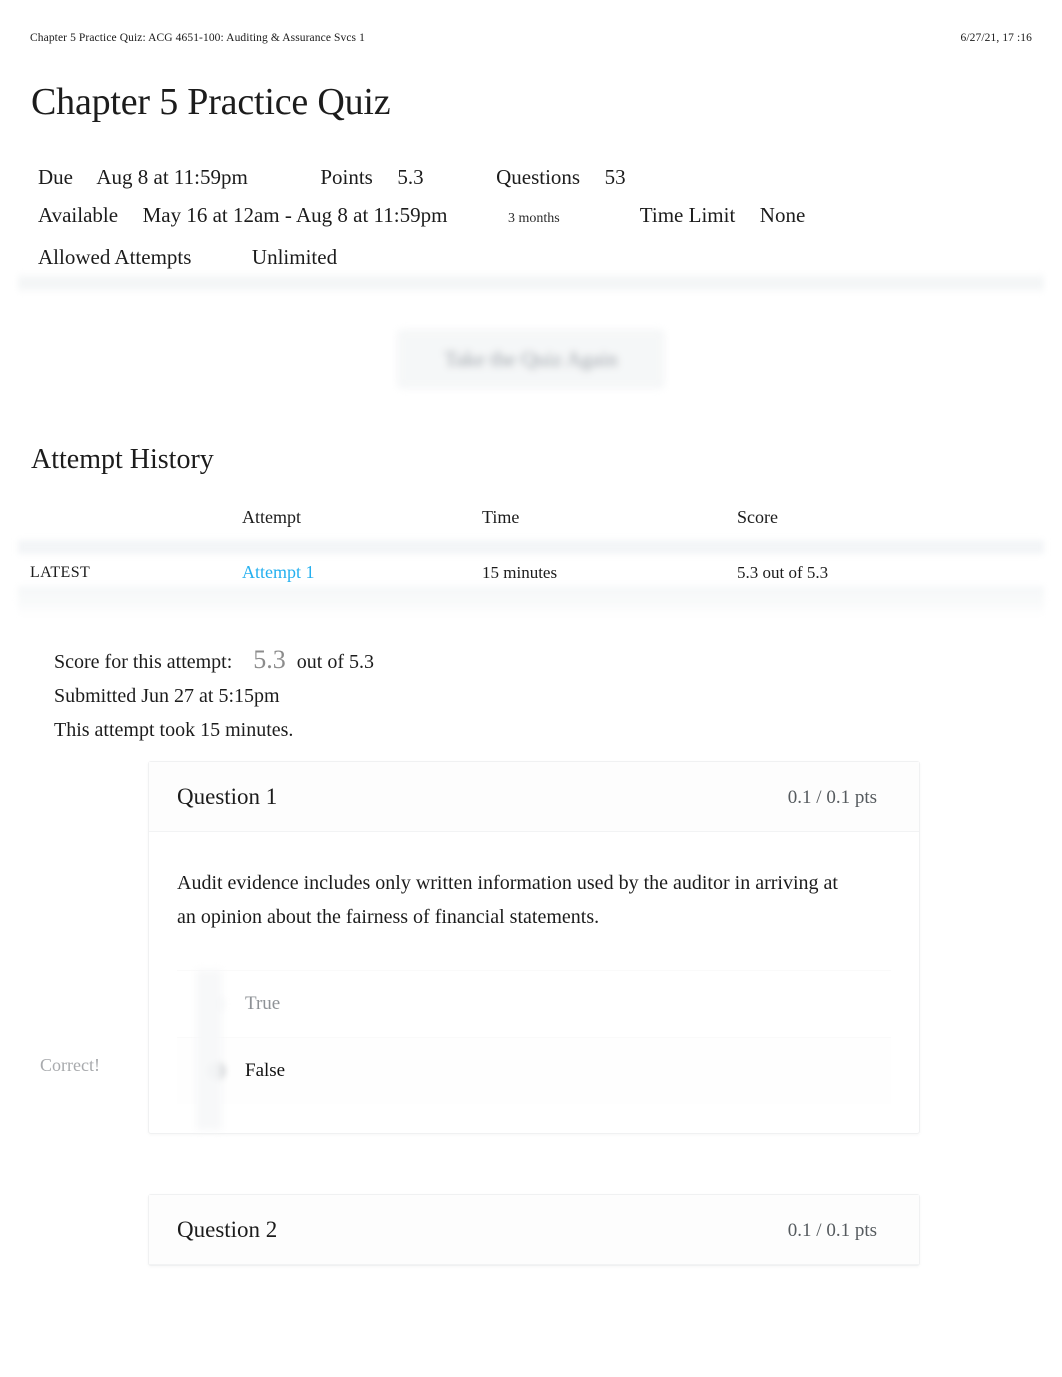 The height and width of the screenshot is (1377, 1062). Describe the element at coordinates (533, 218) in the screenshot. I see `available-duration: 3 months` at that location.